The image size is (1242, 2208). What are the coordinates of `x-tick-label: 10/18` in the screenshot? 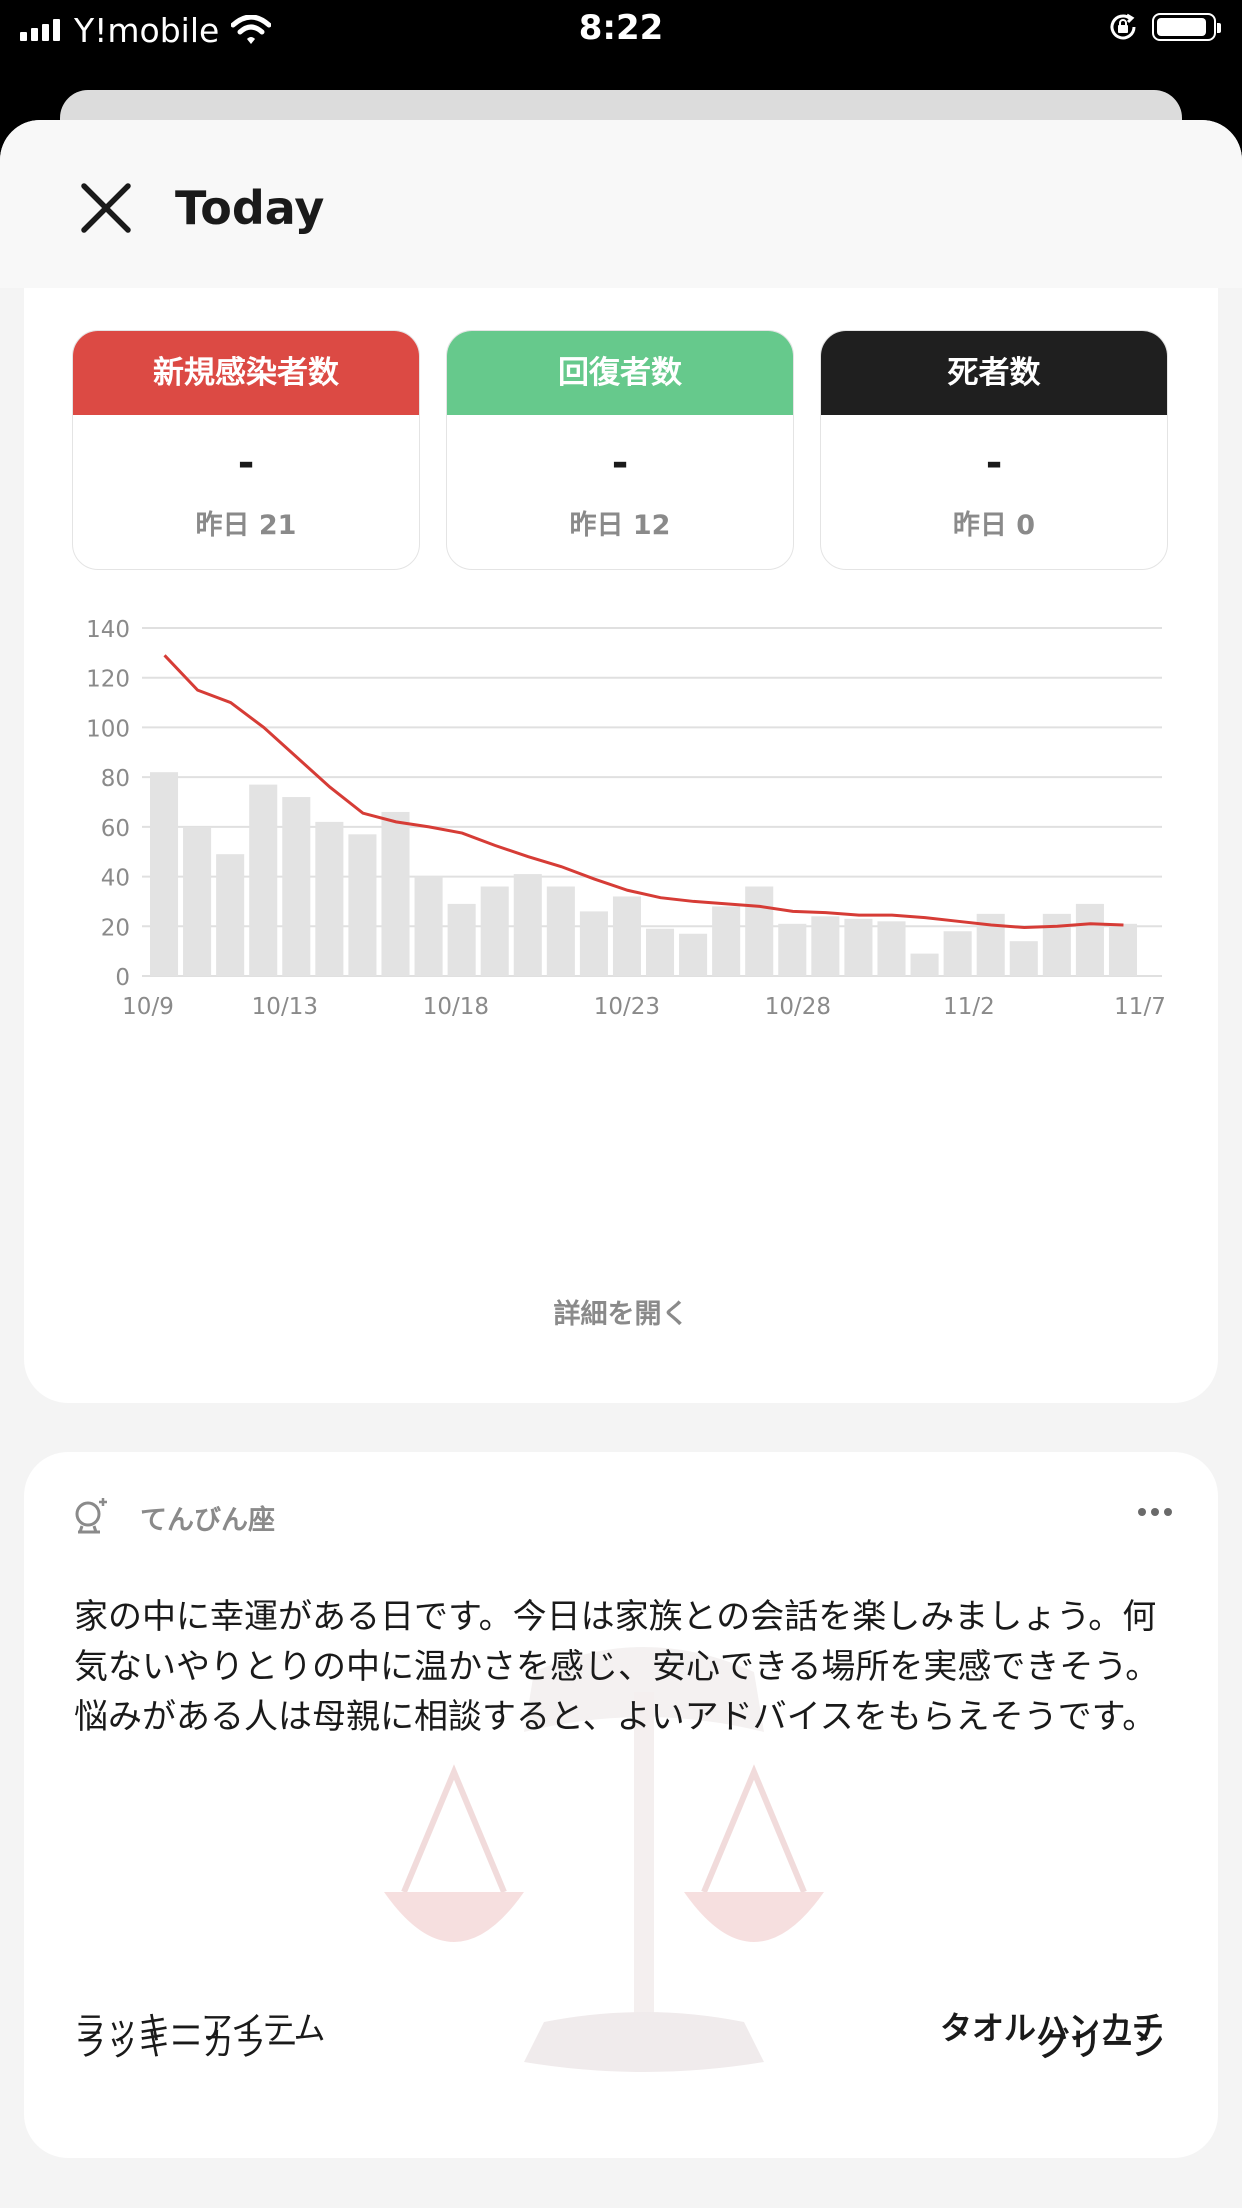 It's located at (456, 1007).